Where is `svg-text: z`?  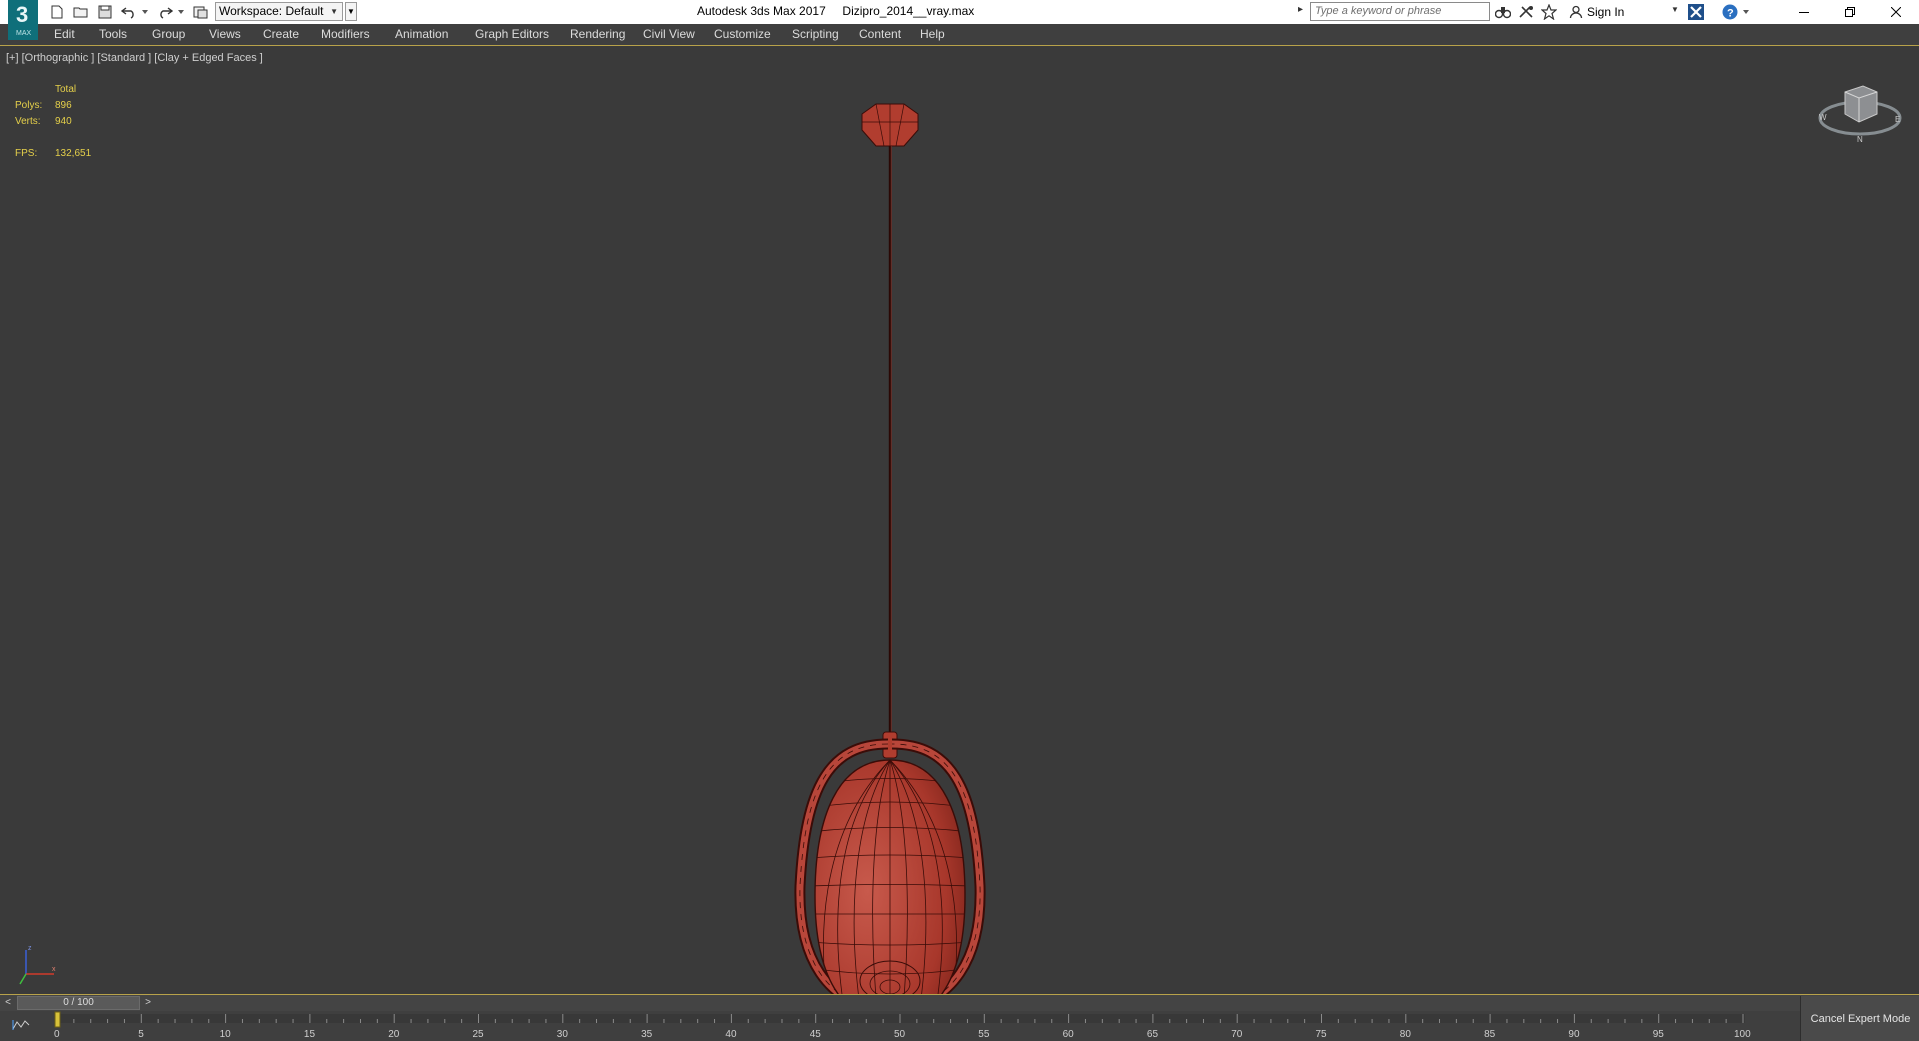
svg-text: z is located at coordinates (30, 948).